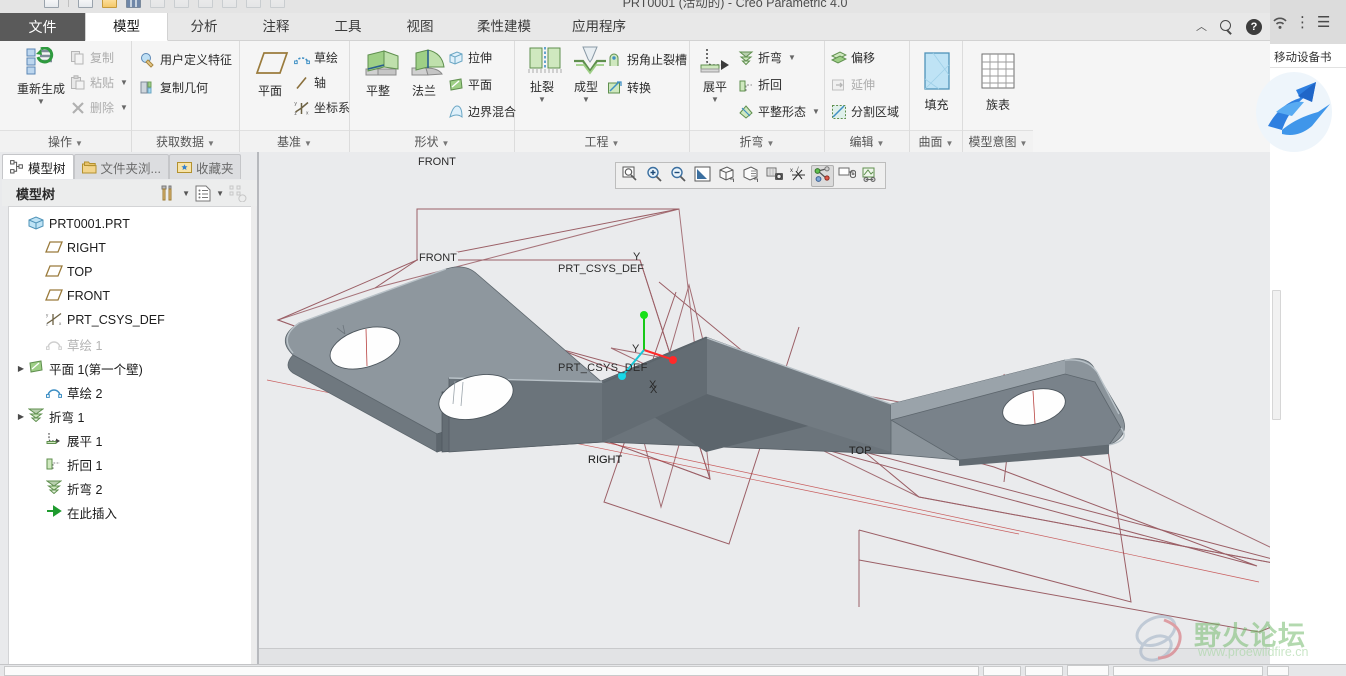  I want to click on fill-button: 填充, so click(936, 82).